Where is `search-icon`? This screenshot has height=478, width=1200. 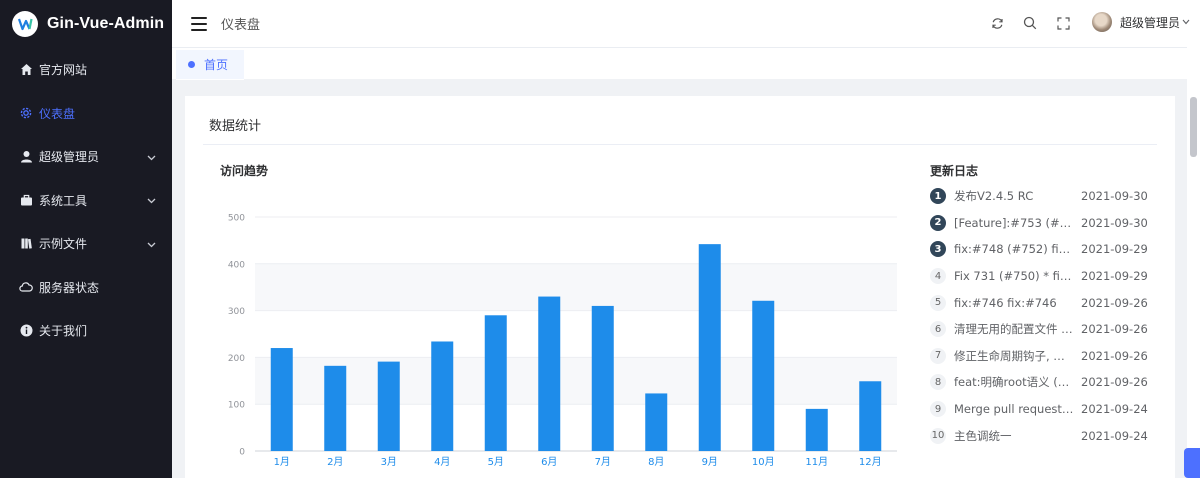 search-icon is located at coordinates (1030, 23).